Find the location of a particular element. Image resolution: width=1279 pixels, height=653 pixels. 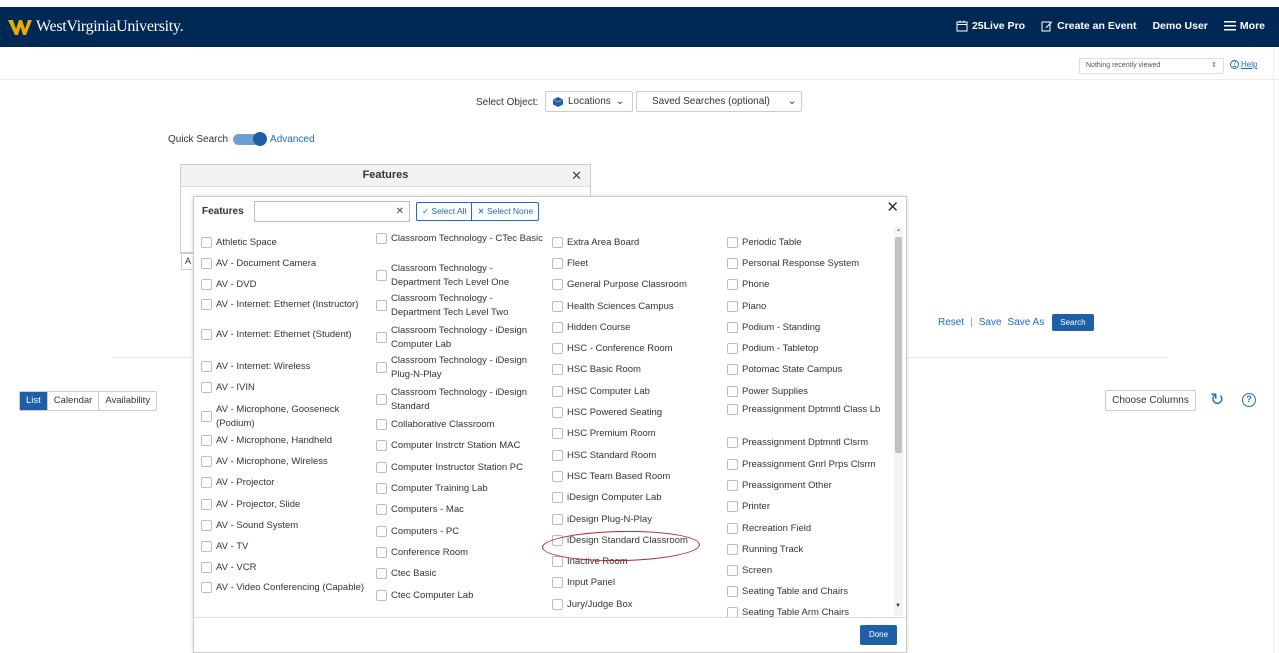

feature-option: iDesign Computer Lab is located at coordinates (636, 498).